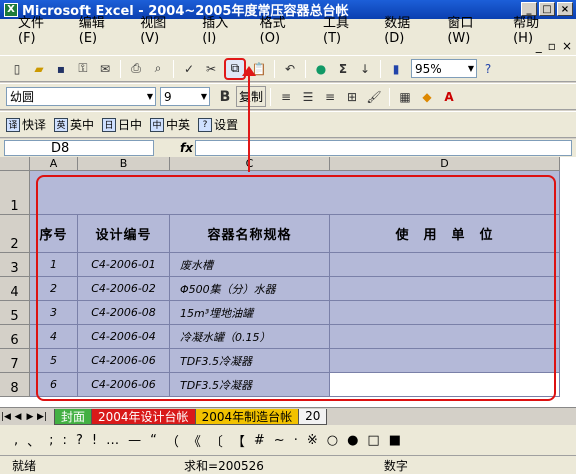 The image size is (576, 474). I want to click on doc-minimize-button: _, so click(539, 46).